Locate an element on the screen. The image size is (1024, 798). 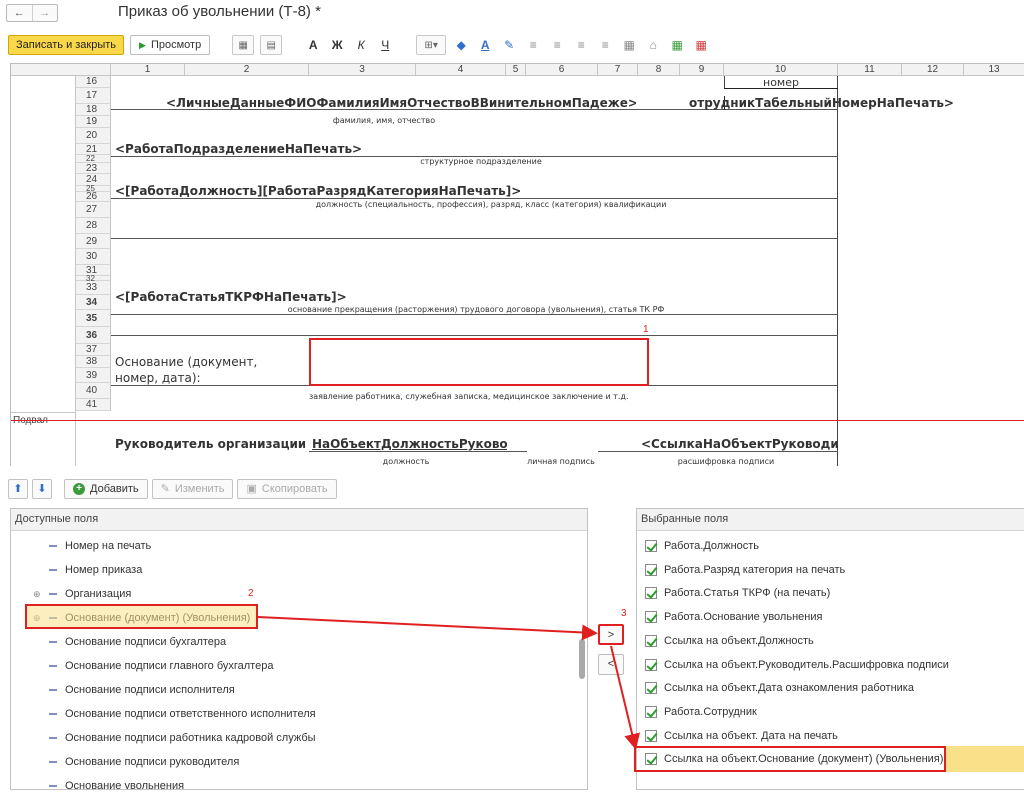
annotation-arrows is located at coordinates (448, 683).